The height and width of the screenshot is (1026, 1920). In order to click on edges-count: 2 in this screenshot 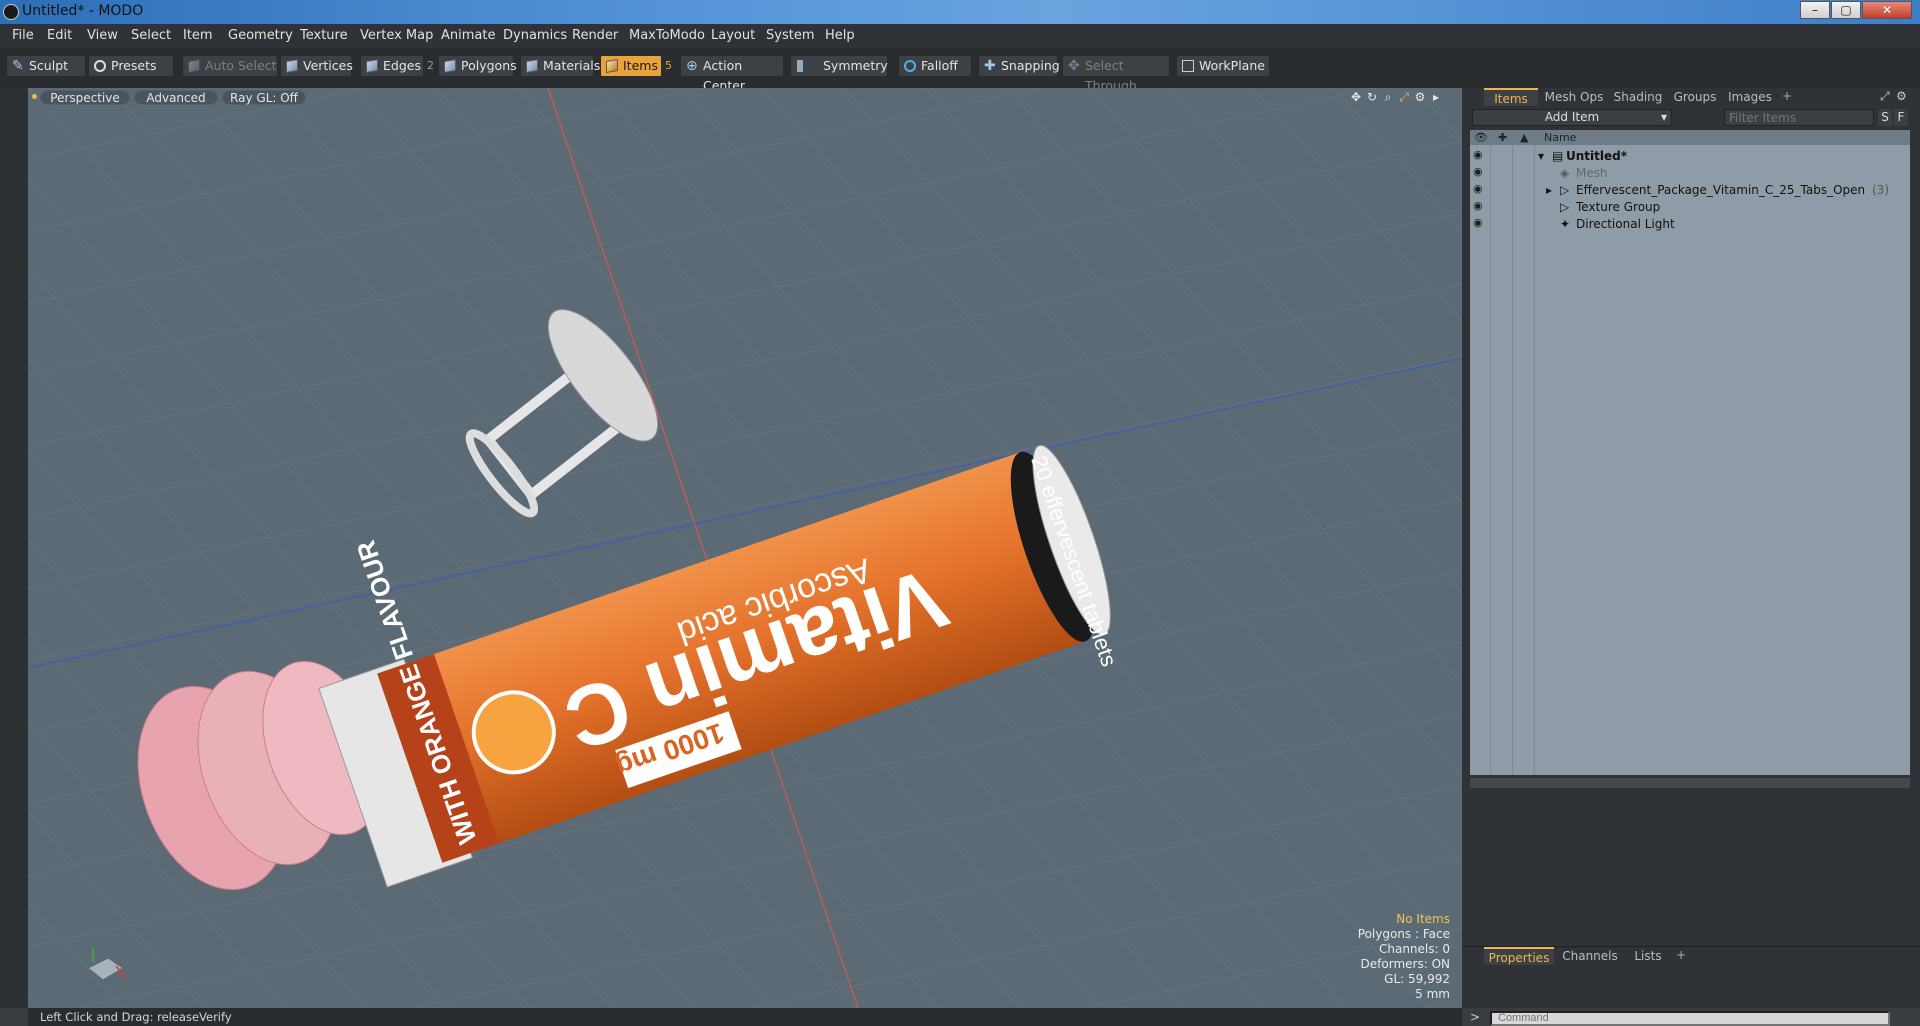, I will do `click(430, 65)`.